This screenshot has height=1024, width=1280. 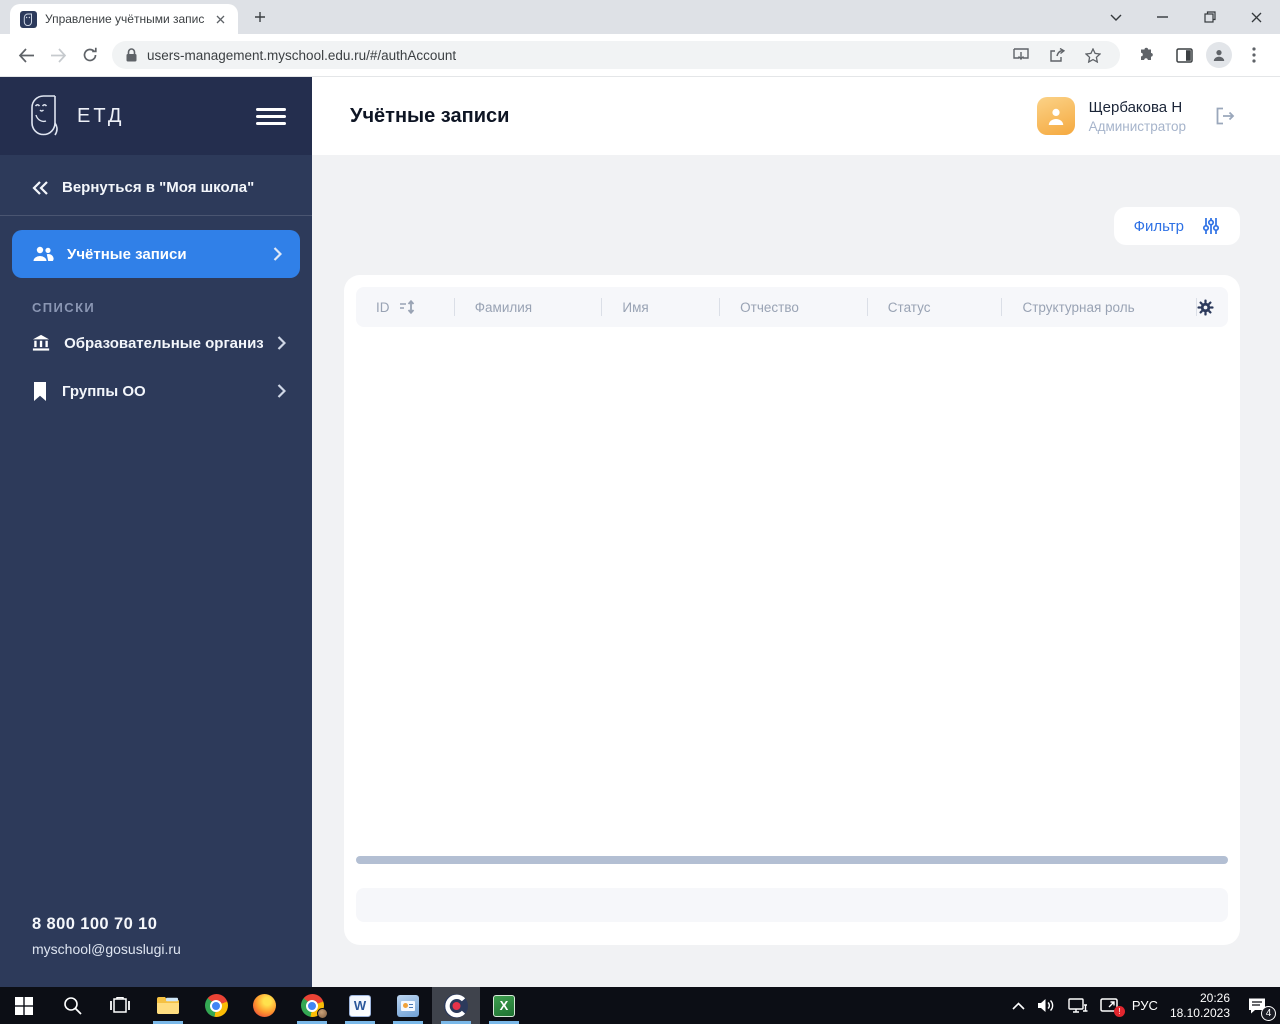 I want to click on browser-profile-avatar, so click(x=1219, y=55).